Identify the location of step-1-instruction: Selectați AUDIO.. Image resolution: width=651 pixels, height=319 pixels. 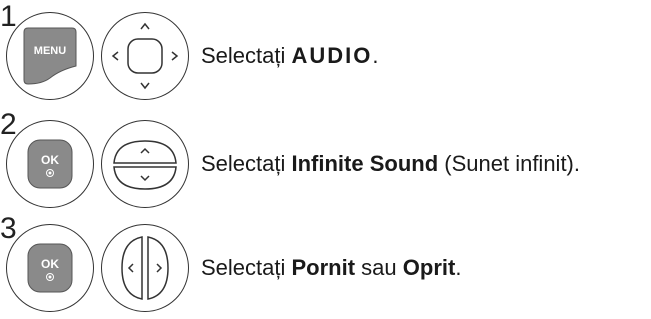
(290, 55).